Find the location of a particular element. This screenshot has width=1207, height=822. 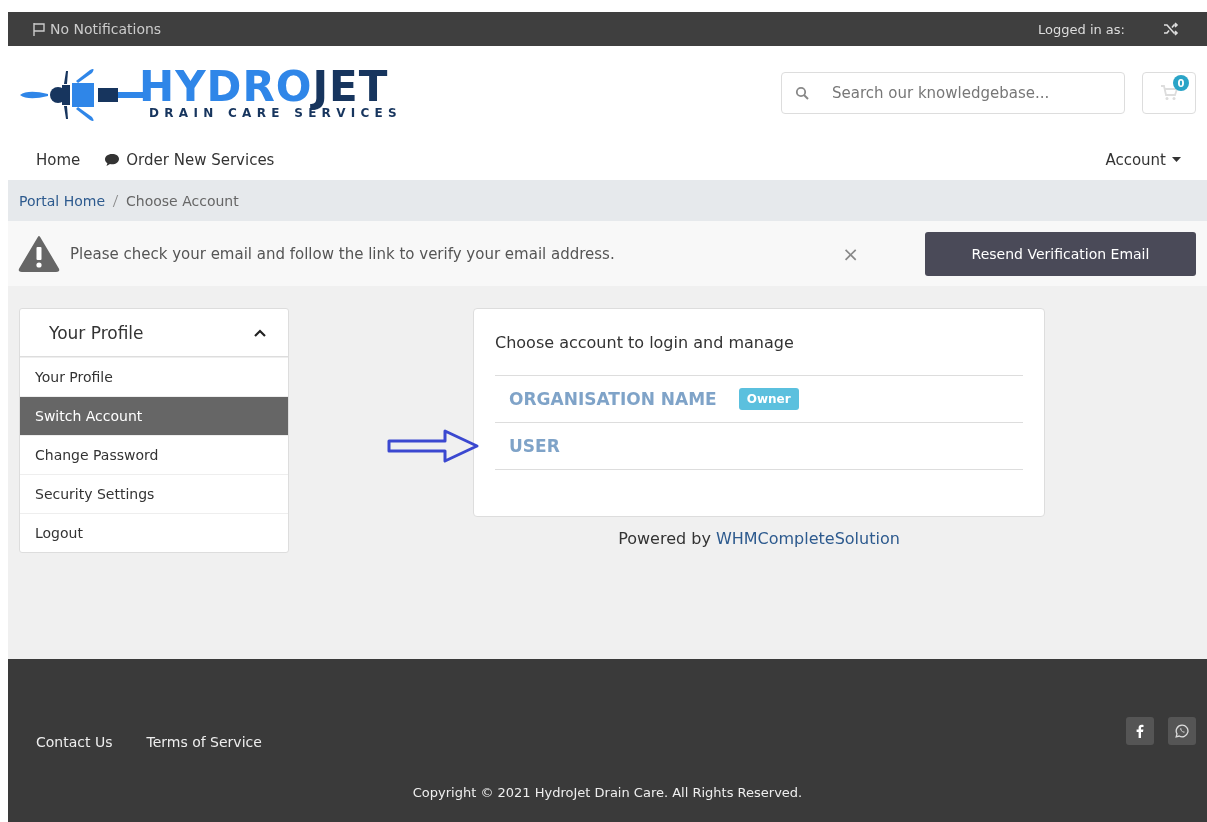

logo-wordmark: HYDROJET is located at coordinates (264, 87).